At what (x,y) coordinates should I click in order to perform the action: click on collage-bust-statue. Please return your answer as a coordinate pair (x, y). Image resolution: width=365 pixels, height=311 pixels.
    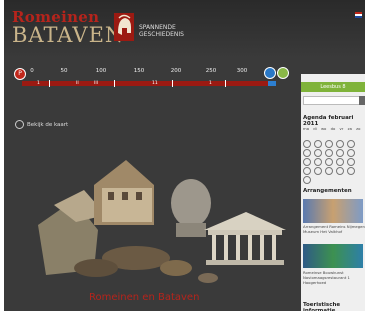
    Looking at the image, I should click on (191, 208).